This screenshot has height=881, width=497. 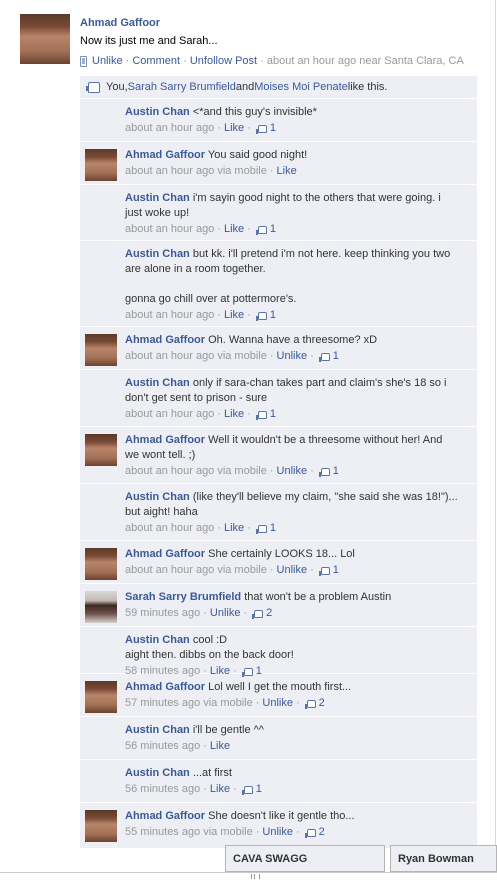 I want to click on comment-text: ...at first, so click(x=212, y=773).